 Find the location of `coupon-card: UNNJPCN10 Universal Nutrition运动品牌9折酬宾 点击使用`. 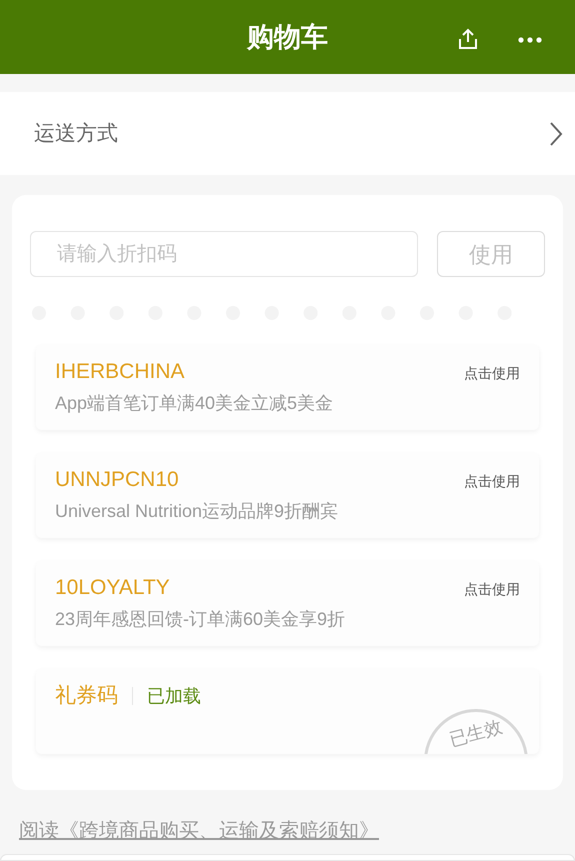

coupon-card: UNNJPCN10 Universal Nutrition运动品牌9折酬宾 点击使用 is located at coordinates (287, 495).